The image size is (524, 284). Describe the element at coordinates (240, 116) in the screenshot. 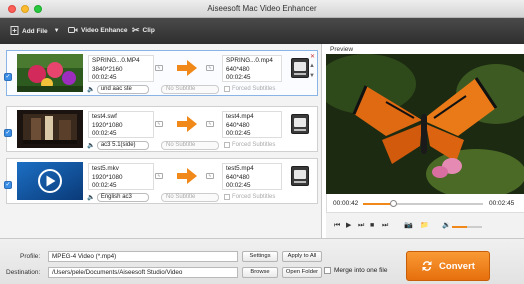

I see `output-name: test4.mp4` at that location.